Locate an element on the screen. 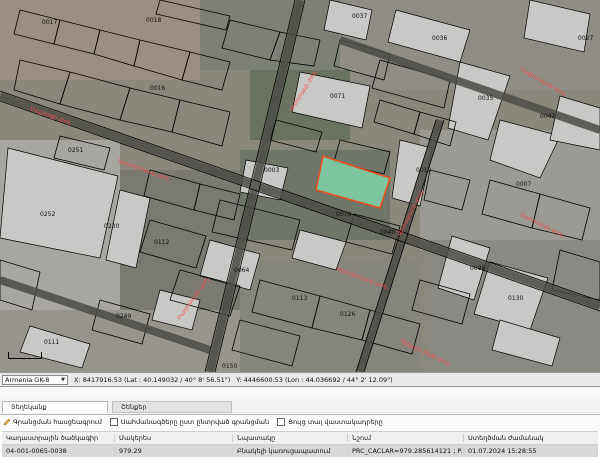 This screenshot has width=600, height=472. parcel-number-label: 0112 is located at coordinates (161, 242).